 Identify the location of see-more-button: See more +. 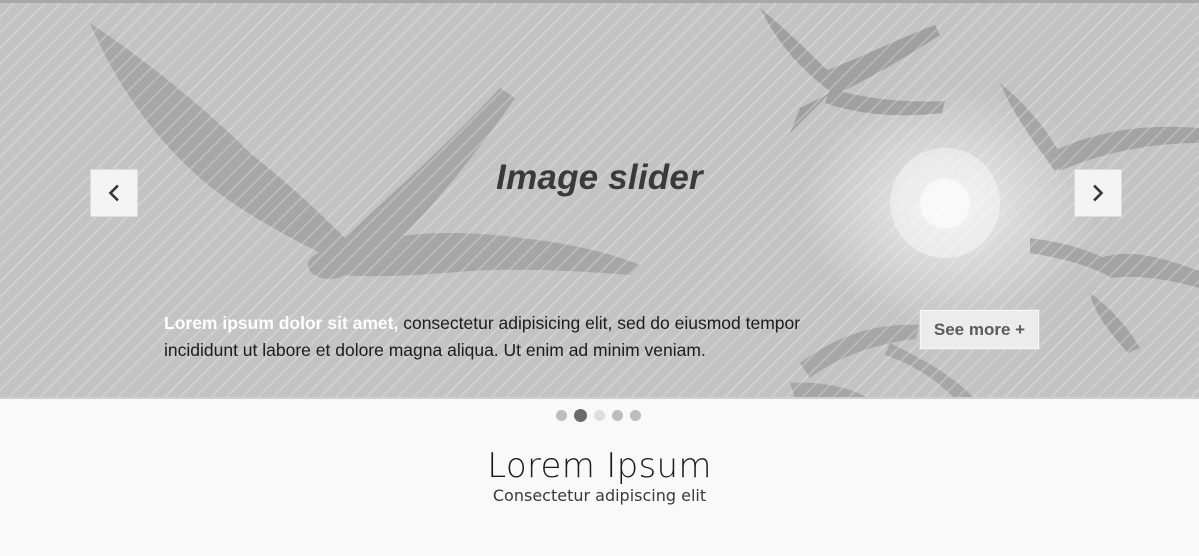
(979, 329).